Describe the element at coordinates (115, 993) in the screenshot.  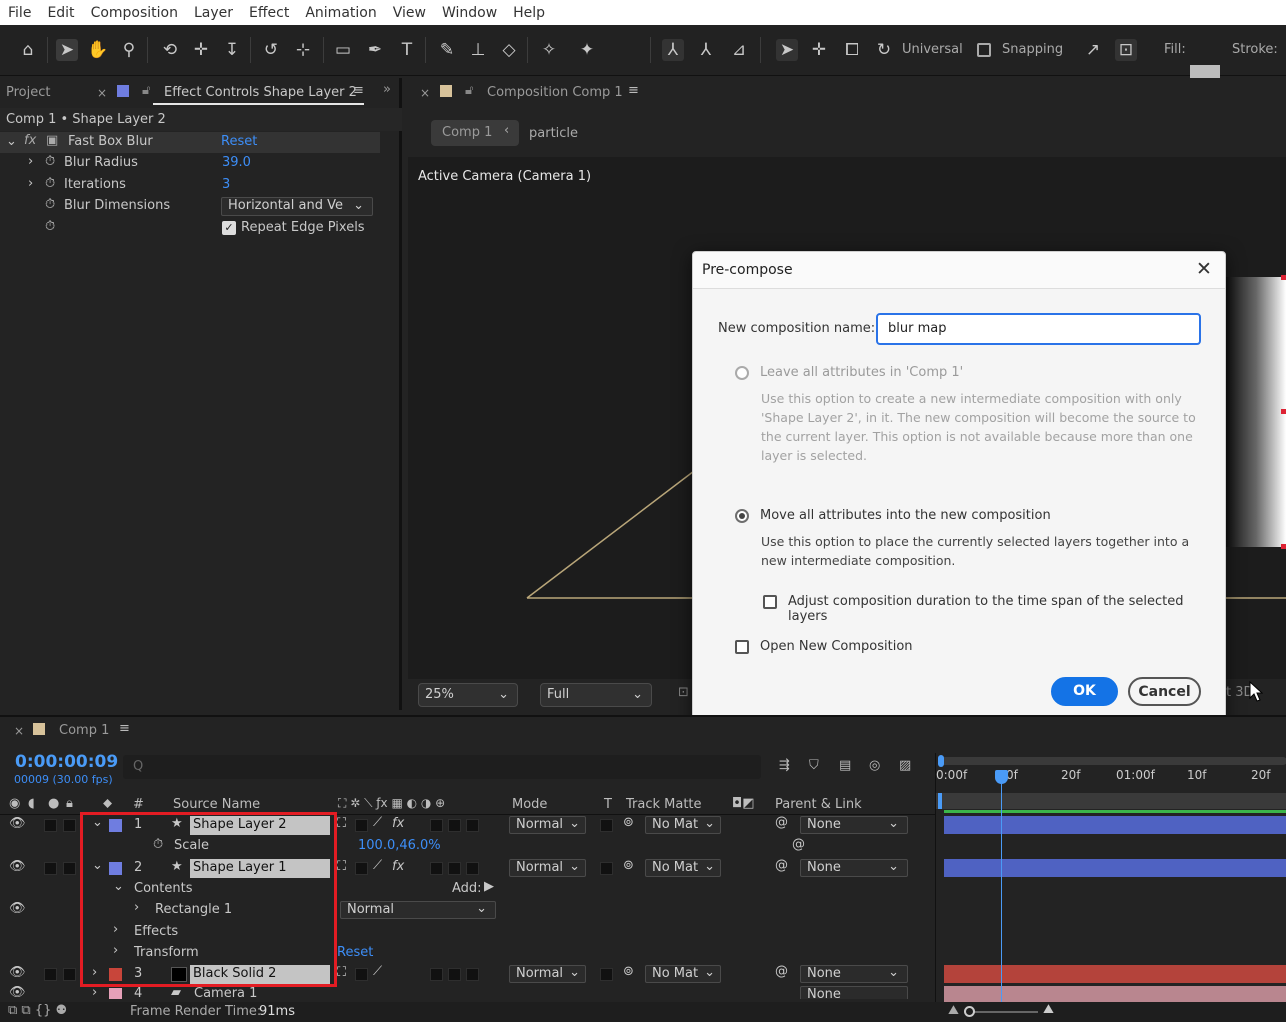
I see `layer-label-color` at that location.